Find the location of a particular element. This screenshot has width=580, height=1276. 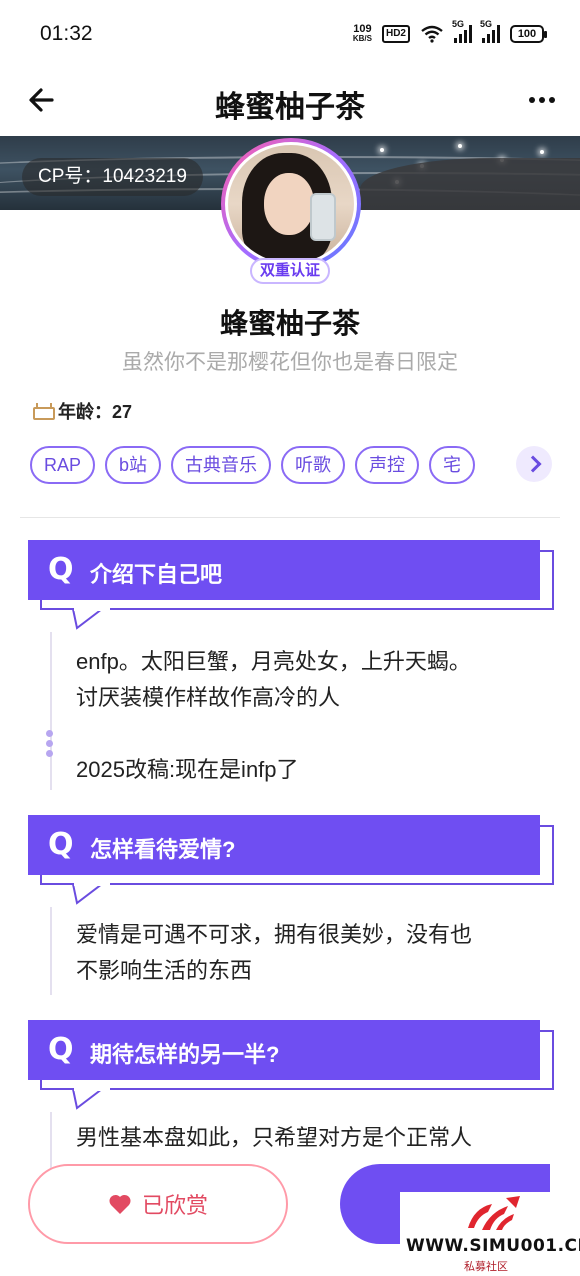

question-header: Q 怎样看待爱情? is located at coordinates (284, 845).